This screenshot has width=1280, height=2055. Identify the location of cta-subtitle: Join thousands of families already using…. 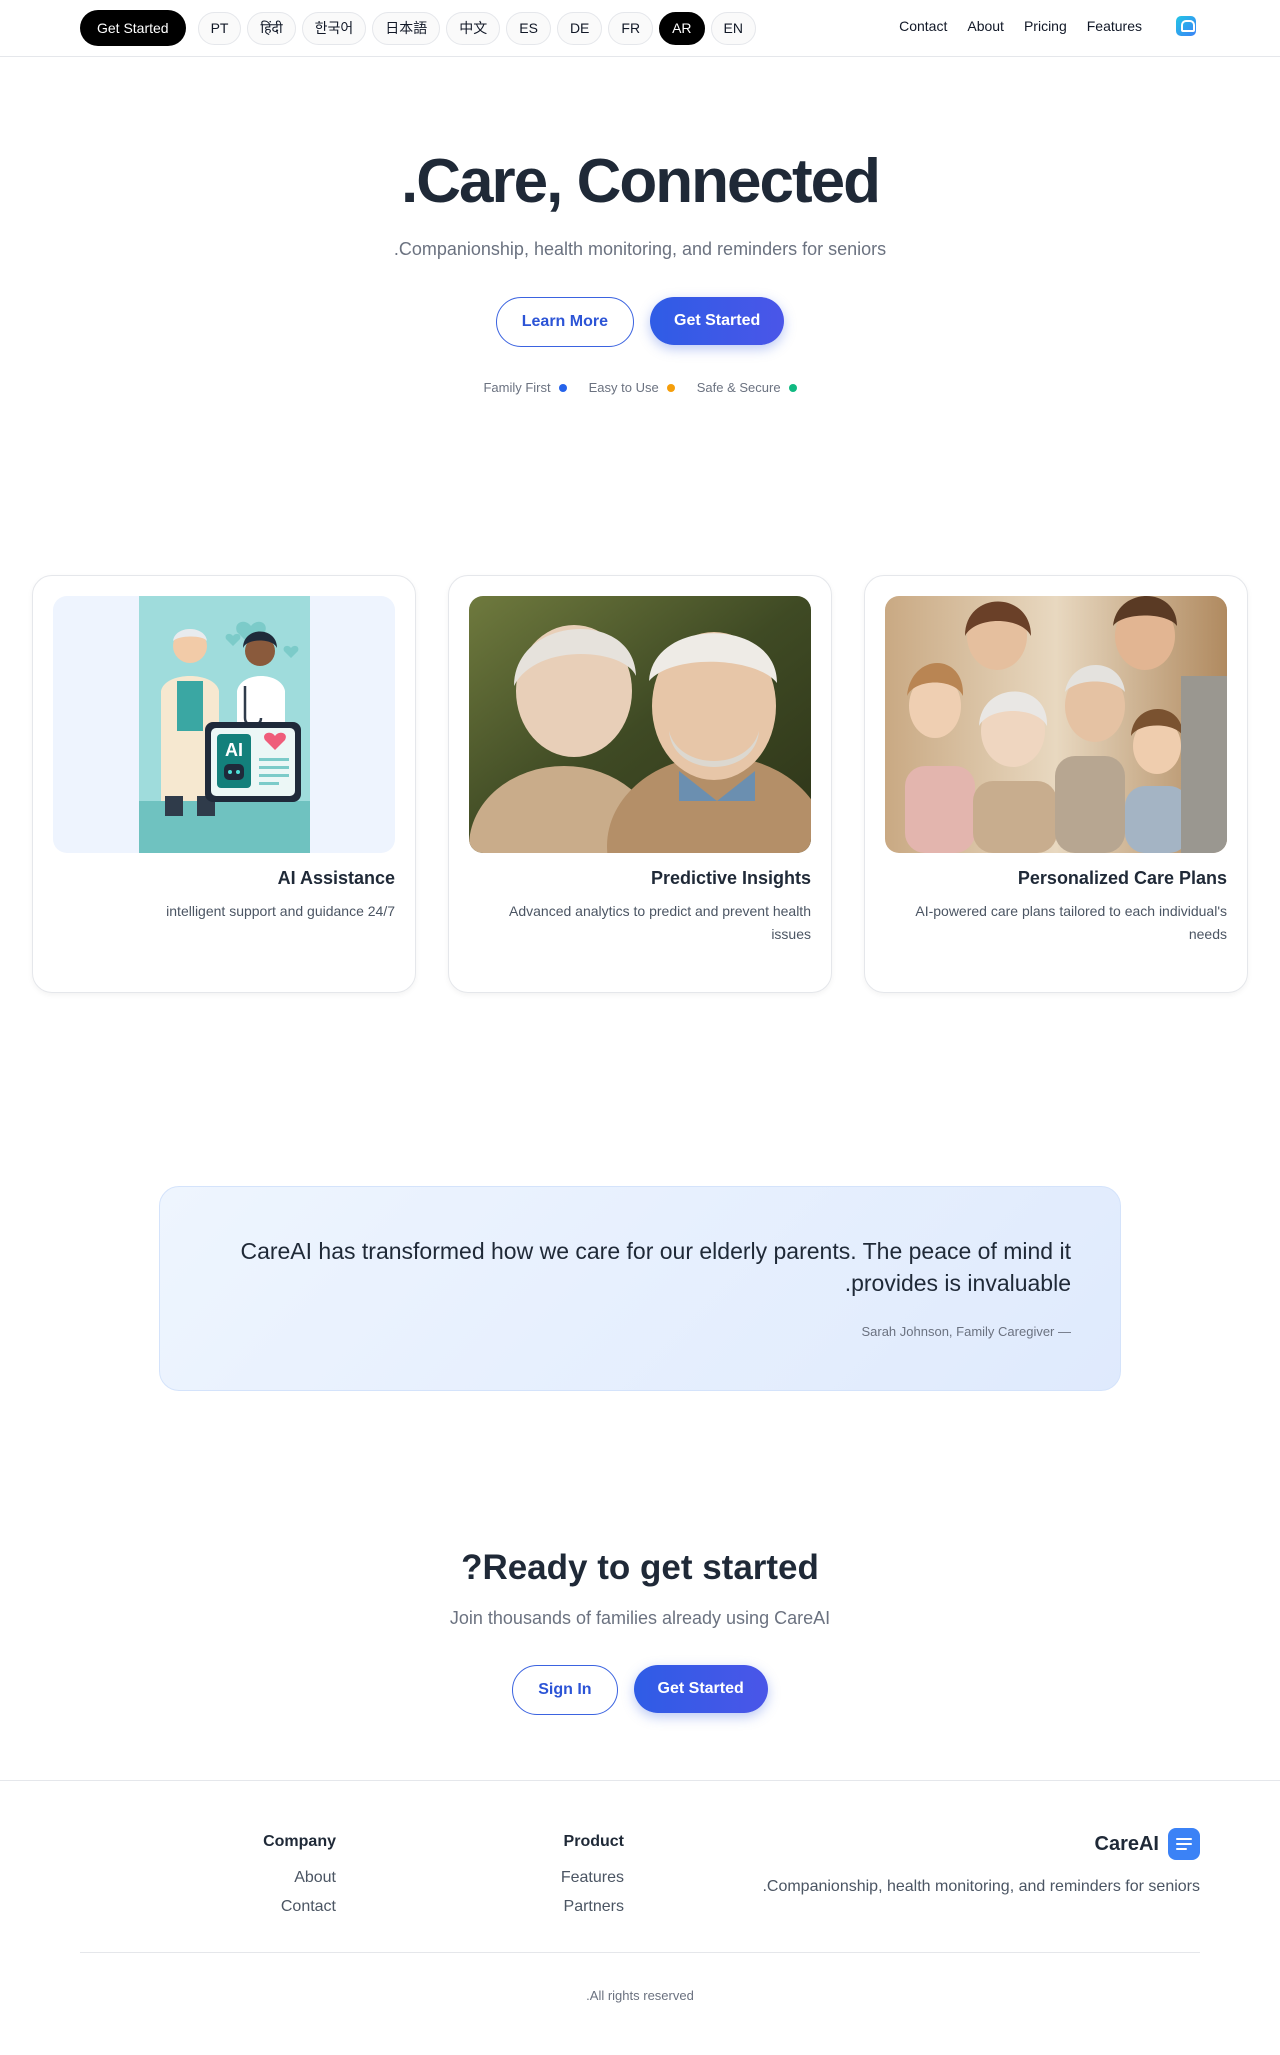
(640, 1618).